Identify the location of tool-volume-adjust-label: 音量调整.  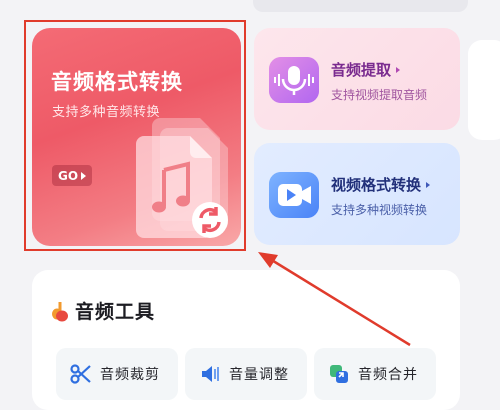
(259, 375).